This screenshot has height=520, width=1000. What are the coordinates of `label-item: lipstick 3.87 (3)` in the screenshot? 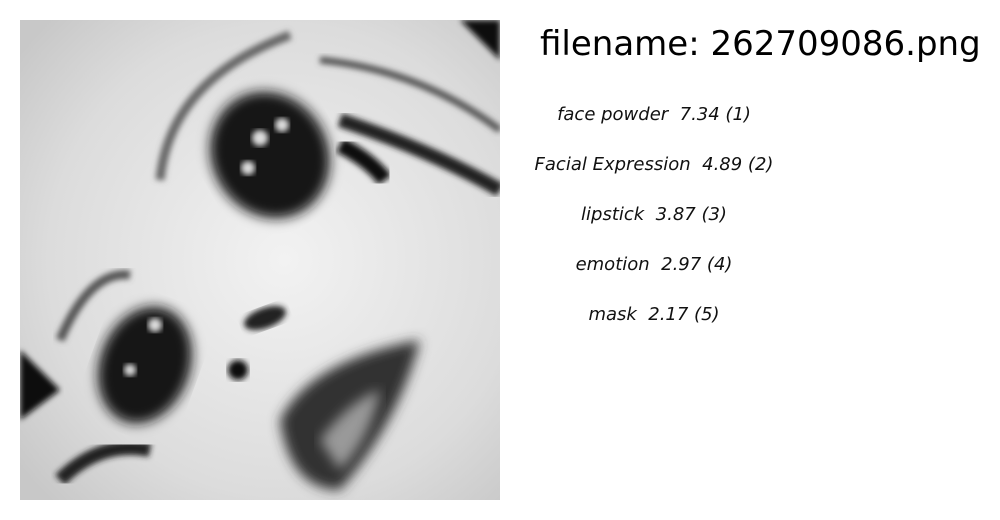 It's located at (654, 214).